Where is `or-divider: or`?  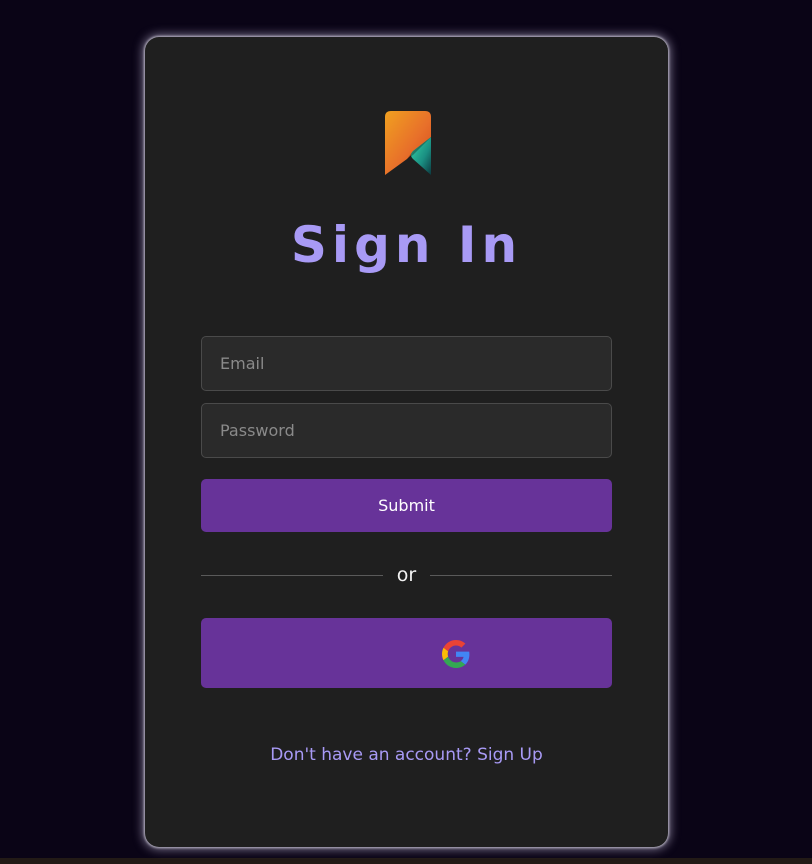
or-divider: or is located at coordinates (406, 575).